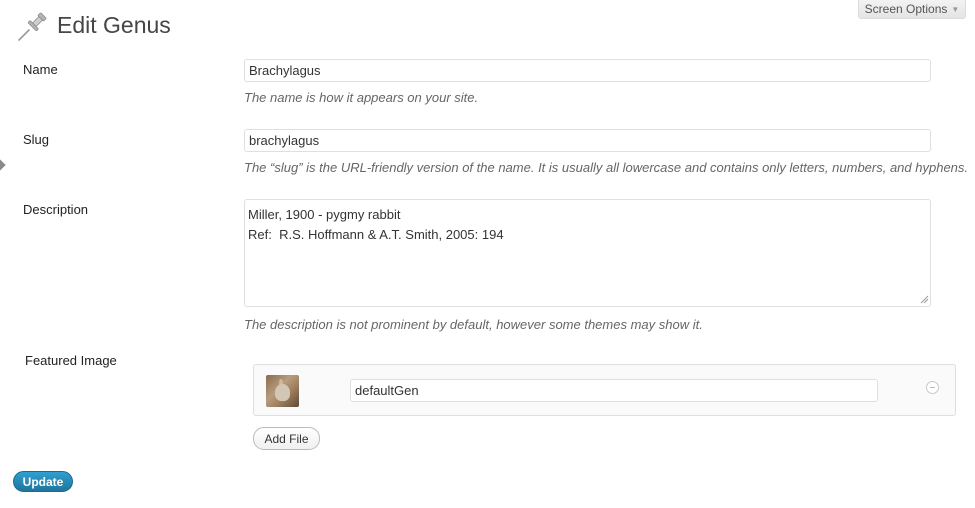 The height and width of the screenshot is (508, 975). What do you see at coordinates (40, 69) in the screenshot?
I see `name-label: Name` at bounding box center [40, 69].